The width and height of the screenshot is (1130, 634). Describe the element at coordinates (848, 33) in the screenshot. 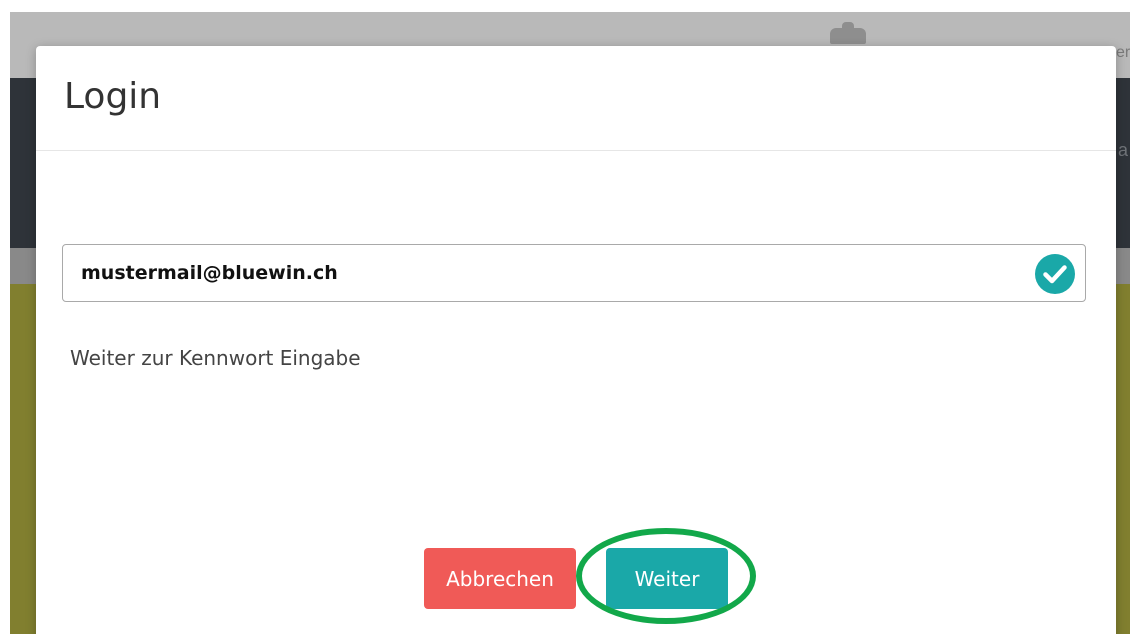

I see `briefcase-icon` at that location.